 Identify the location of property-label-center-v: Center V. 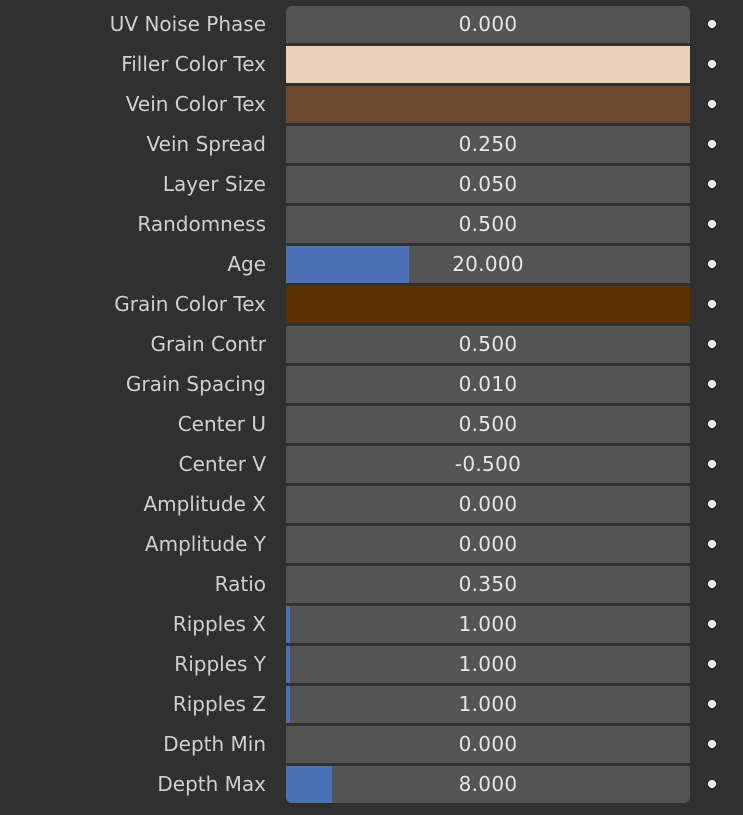
(222, 464).